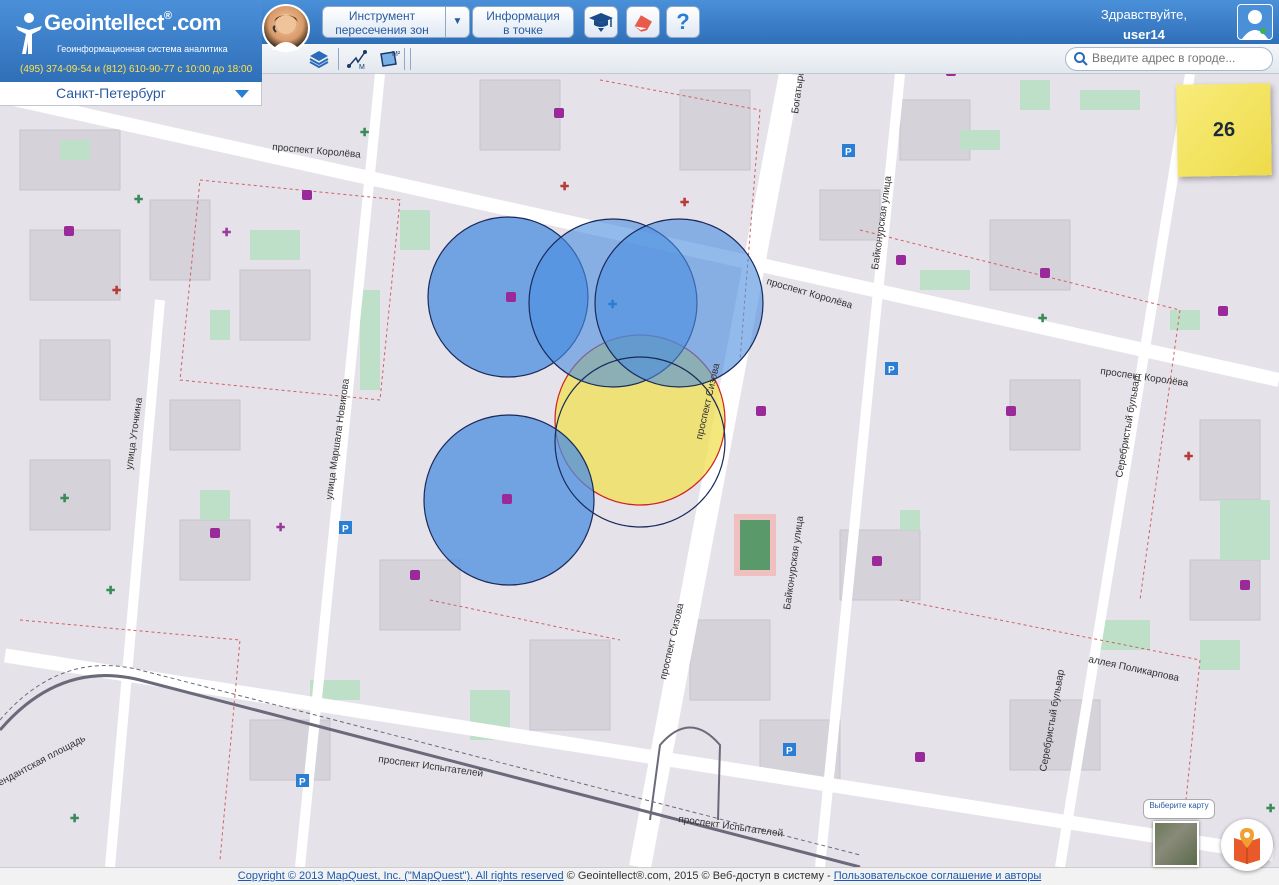 This screenshot has width=1279, height=885. I want to click on search-icon, so click(1081, 59).